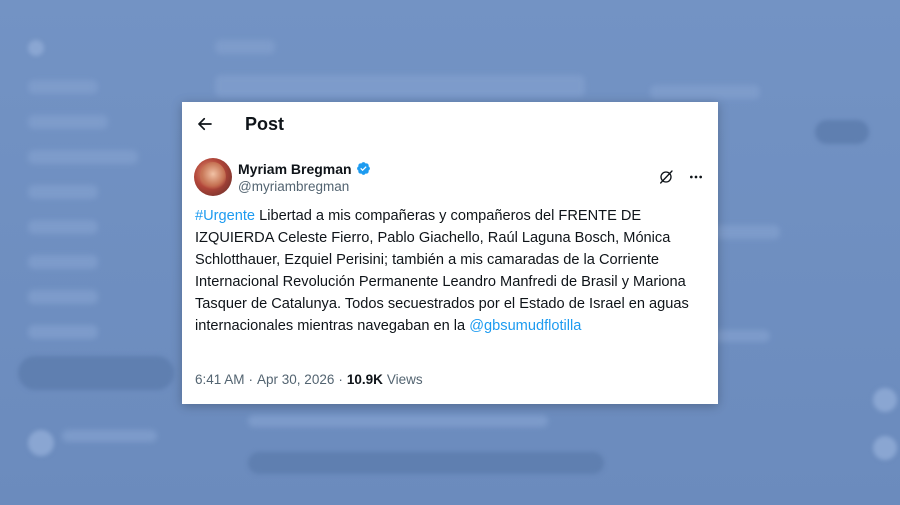 This screenshot has height=505, width=900. I want to click on bg-header, so click(245, 47).